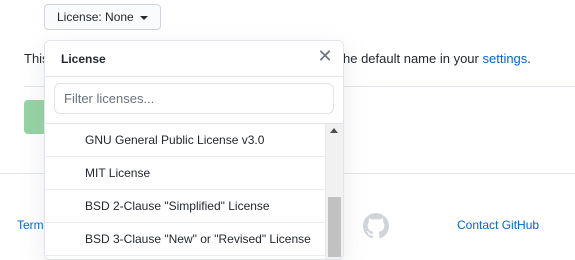 The height and width of the screenshot is (260, 575). I want to click on footer-terms-link: Term, so click(30, 225).